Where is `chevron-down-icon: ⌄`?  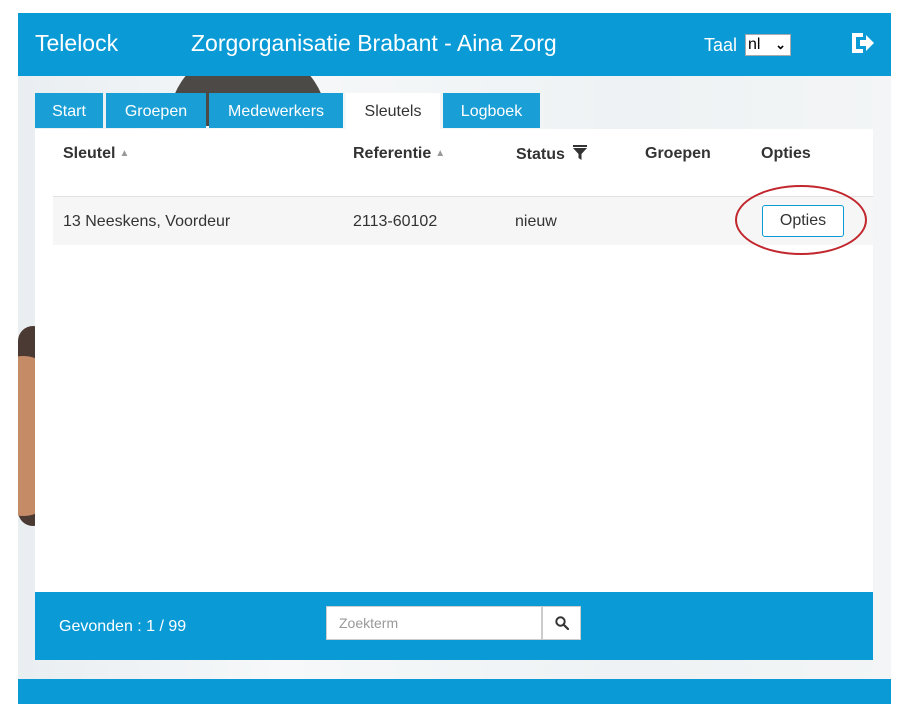
chevron-down-icon: ⌄ is located at coordinates (780, 44).